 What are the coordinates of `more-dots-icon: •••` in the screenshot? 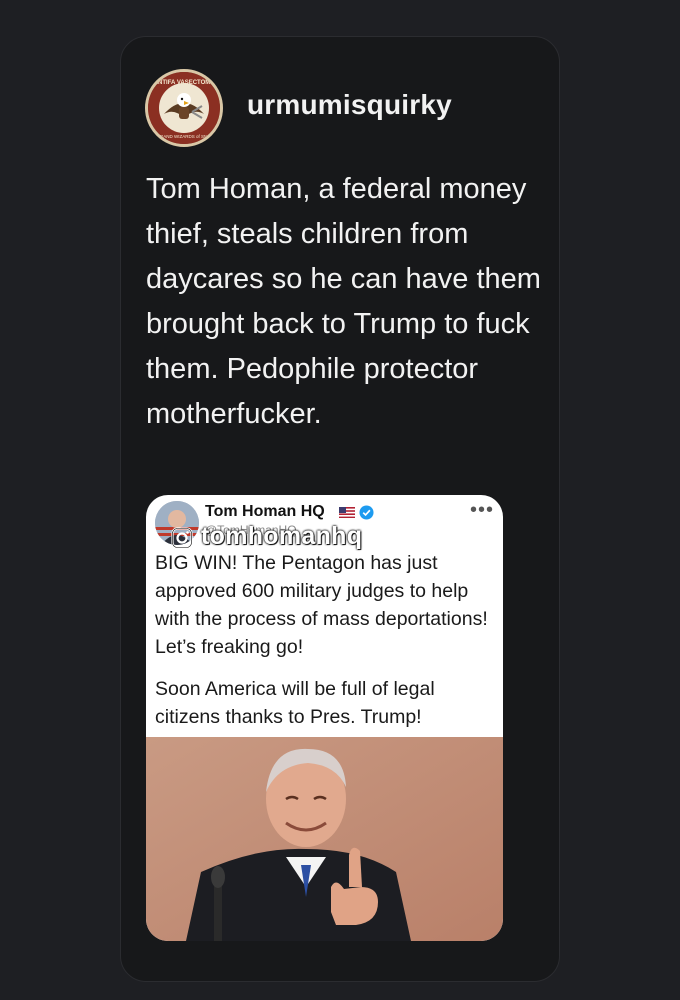 It's located at (482, 510).